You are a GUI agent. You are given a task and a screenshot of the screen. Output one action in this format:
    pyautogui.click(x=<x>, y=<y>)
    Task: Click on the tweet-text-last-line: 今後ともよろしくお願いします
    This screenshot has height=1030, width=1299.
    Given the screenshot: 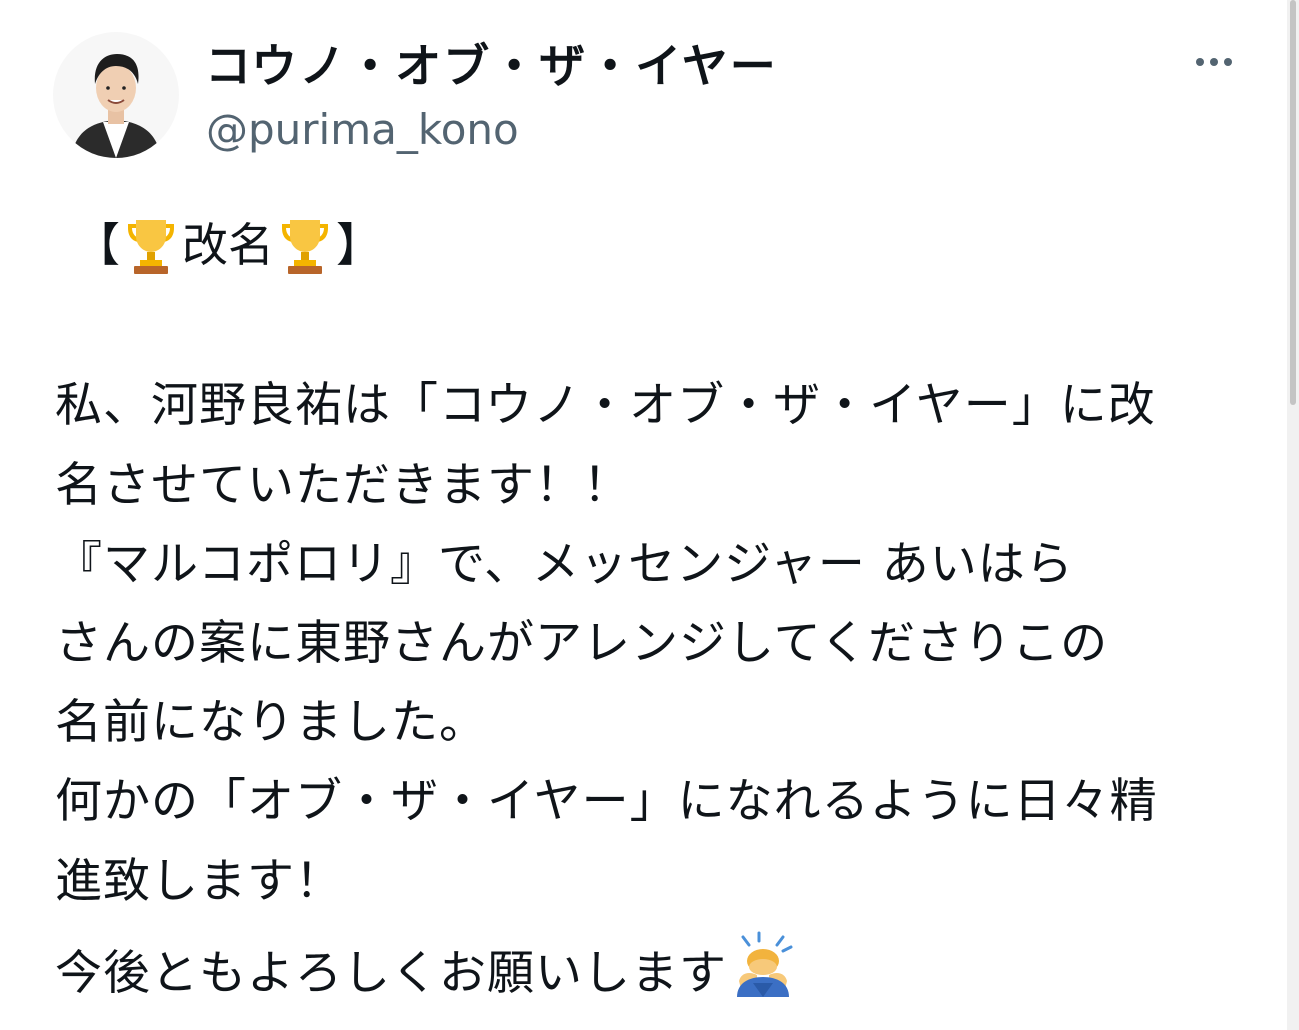 What is the action you would take?
    pyautogui.click(x=426, y=967)
    